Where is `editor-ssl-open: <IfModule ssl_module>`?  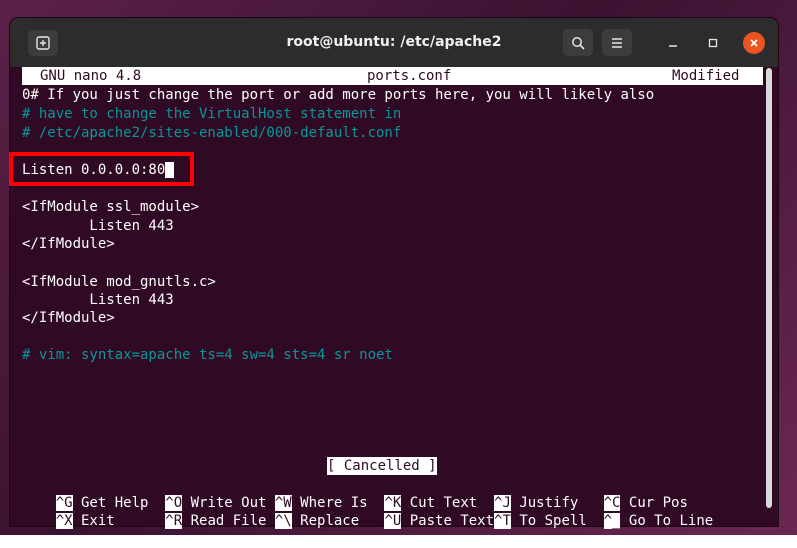 editor-ssl-open: <IfModule ssl_module> is located at coordinates (110, 207).